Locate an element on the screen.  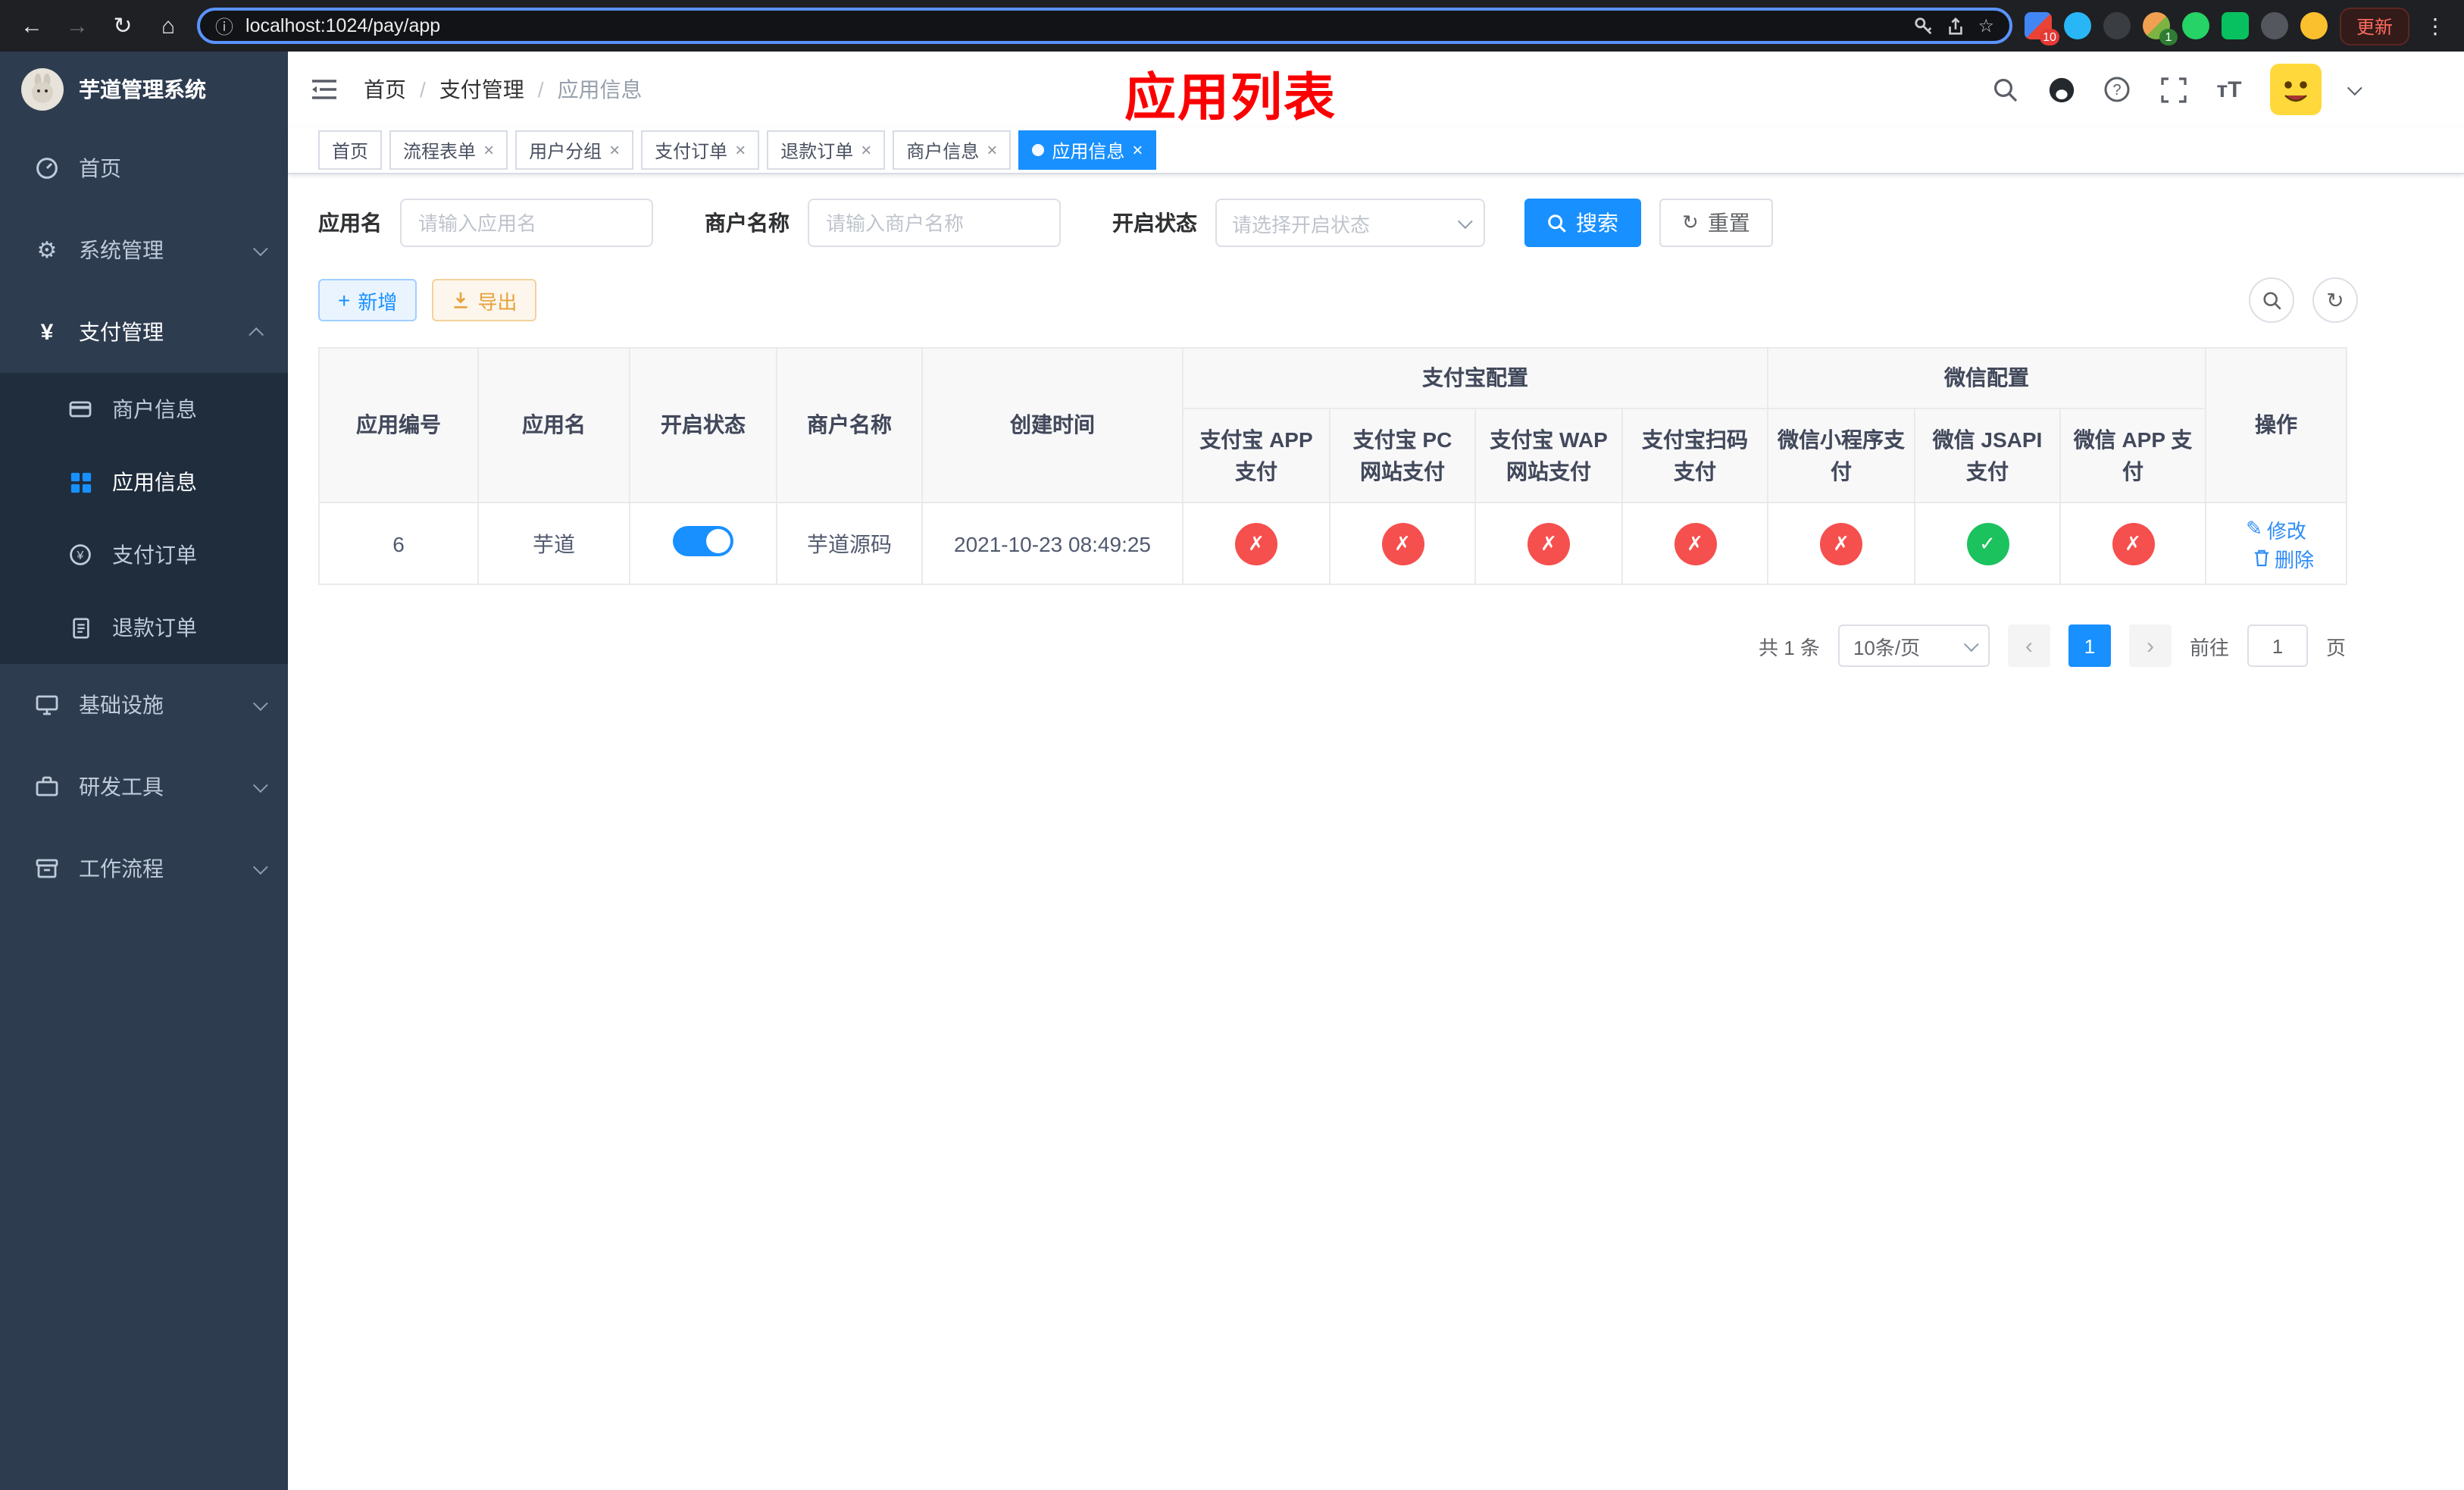
cell-wx-jsapi is located at coordinates (1987, 543).